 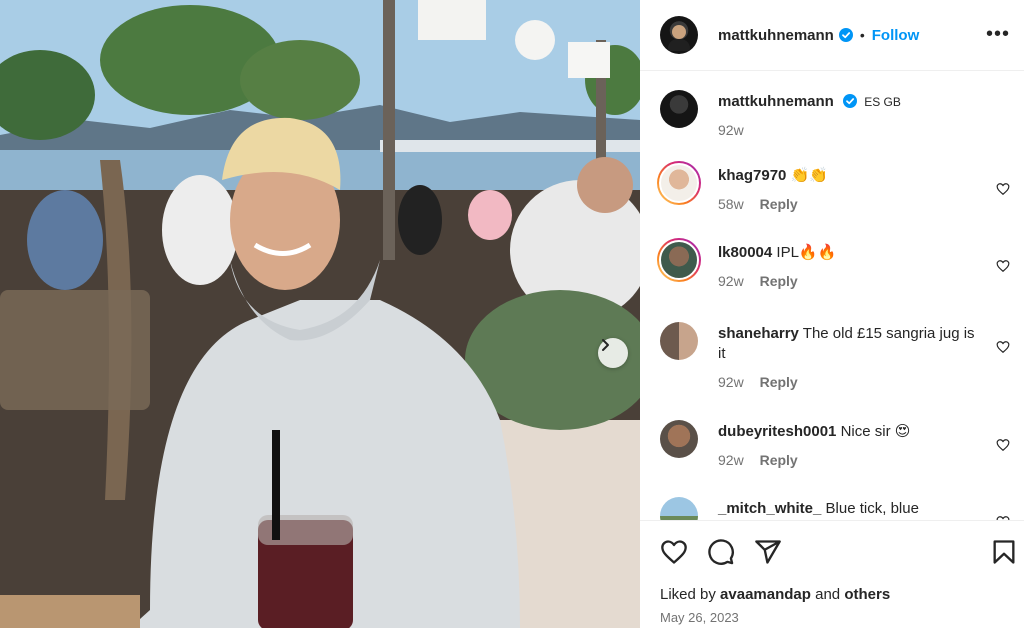 I want to click on likes-prefix: Liked by, so click(x=688, y=594).